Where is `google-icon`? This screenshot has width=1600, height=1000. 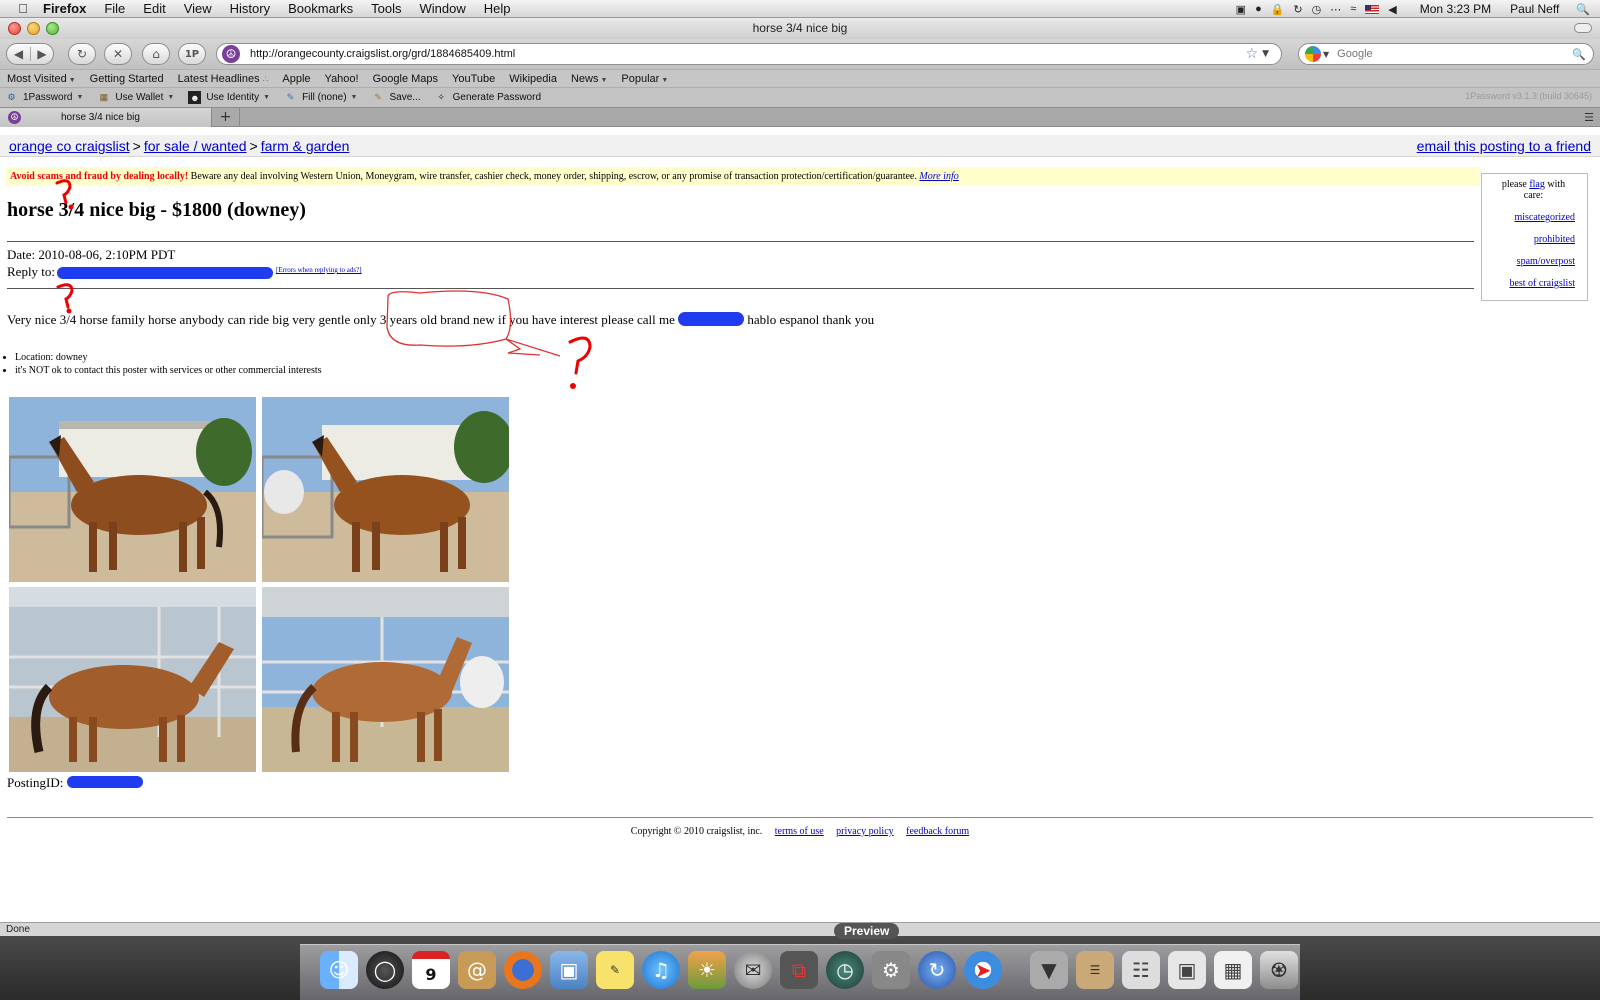 google-icon is located at coordinates (1313, 54).